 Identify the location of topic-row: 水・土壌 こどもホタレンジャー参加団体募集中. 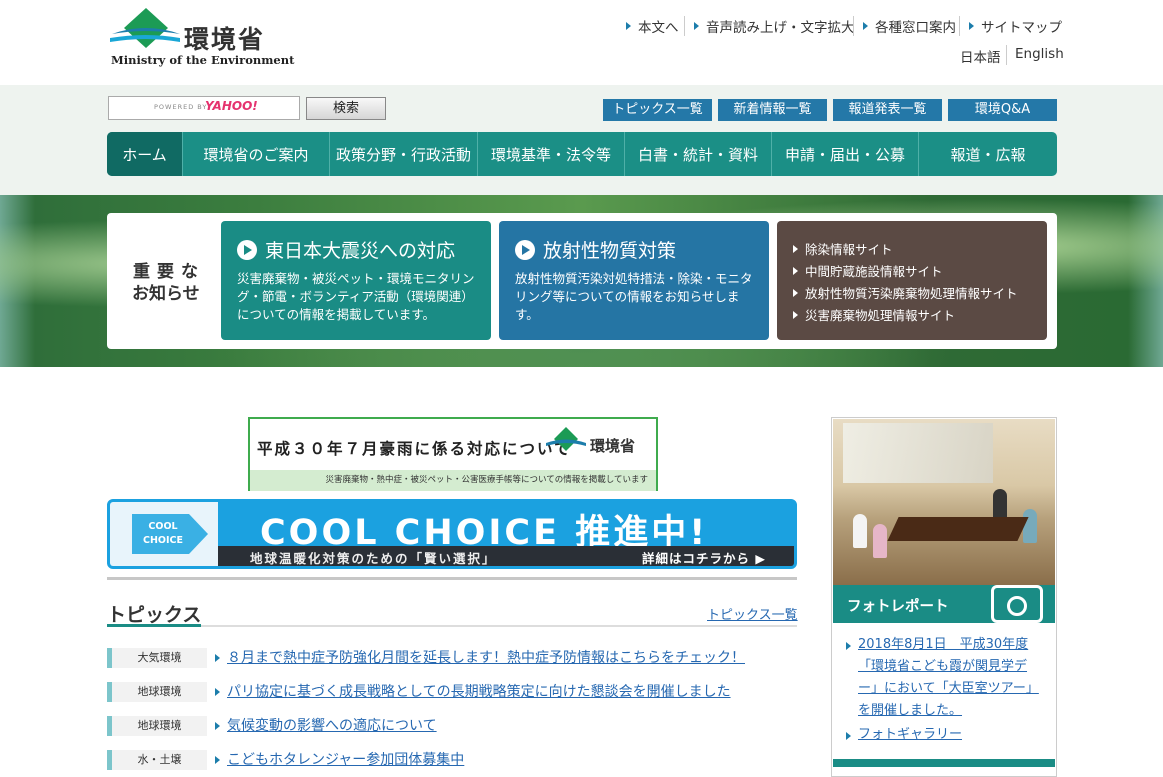
(452, 761).